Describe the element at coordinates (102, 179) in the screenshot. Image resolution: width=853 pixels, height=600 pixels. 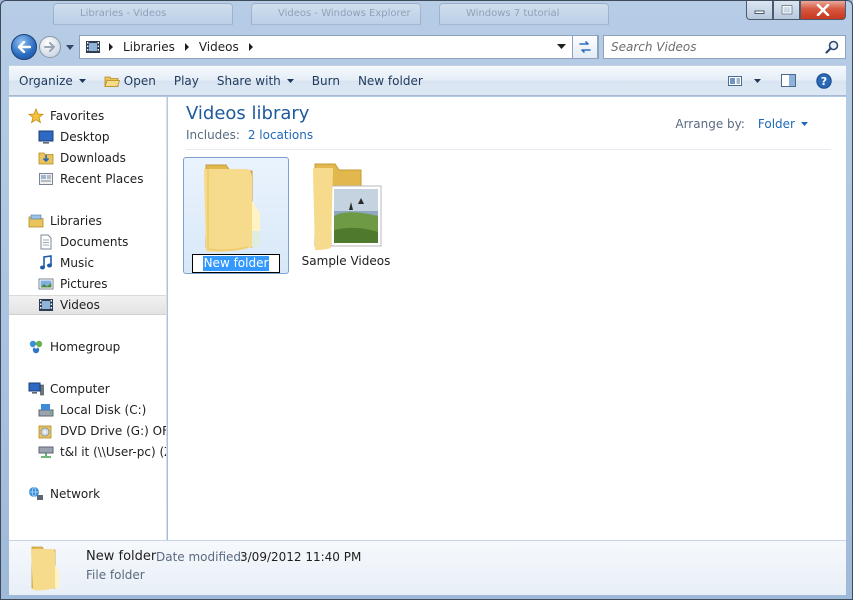
I see `nav-label: Recent Places` at that location.